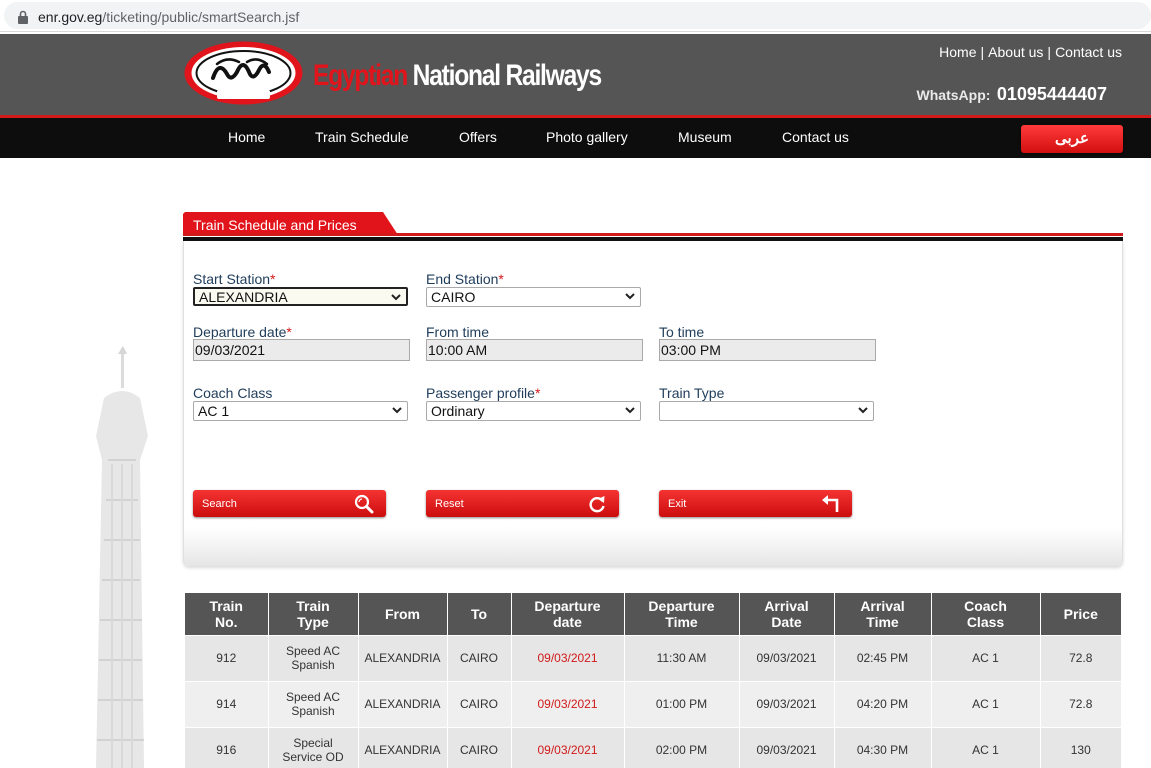 This screenshot has width=1151, height=768. Describe the element at coordinates (1080, 614) in the screenshot. I see `column-header-price: Price` at that location.